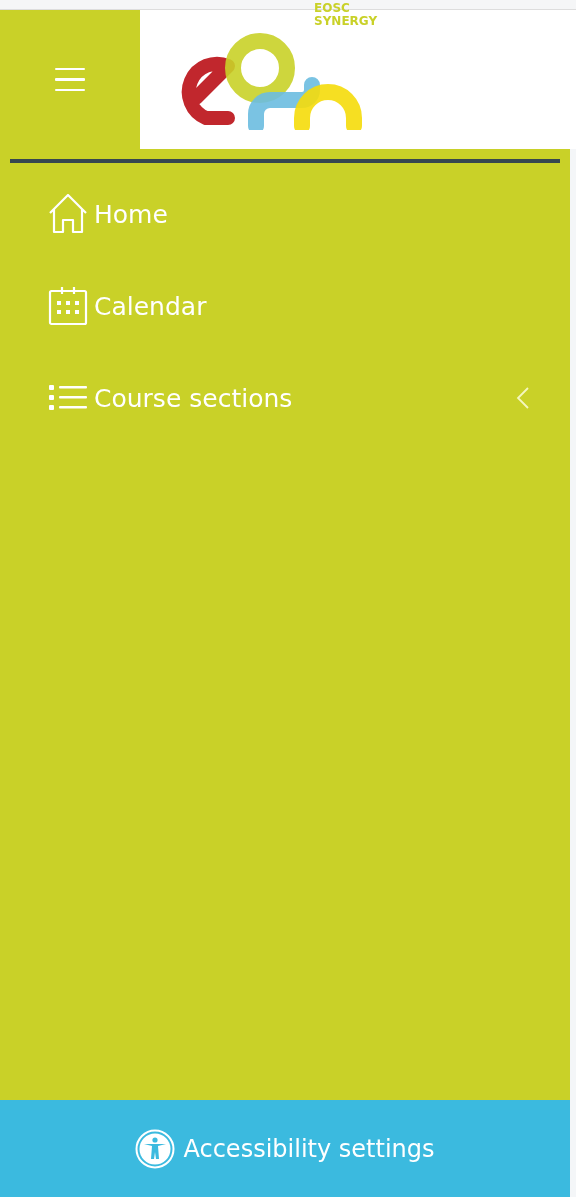  I want to click on logo-text: SYNERGY, so click(346, 21).